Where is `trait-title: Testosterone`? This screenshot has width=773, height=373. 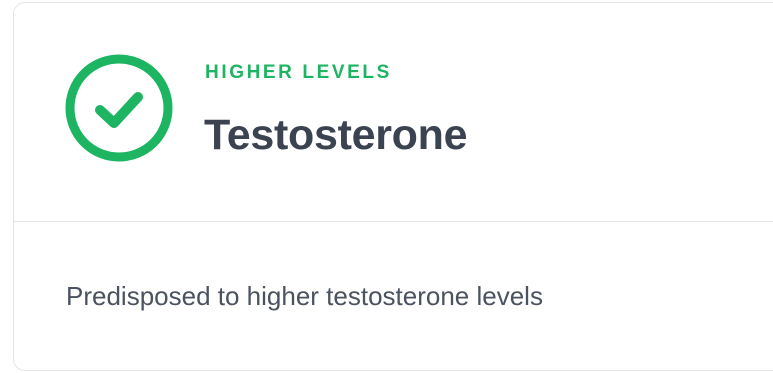
trait-title: Testosterone is located at coordinates (336, 135).